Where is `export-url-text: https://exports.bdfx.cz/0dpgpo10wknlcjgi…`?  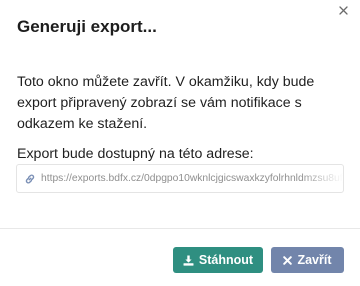 export-url-text: https://exports.bdfx.cz/0dpgpo10wknlcjgi… is located at coordinates (192, 178).